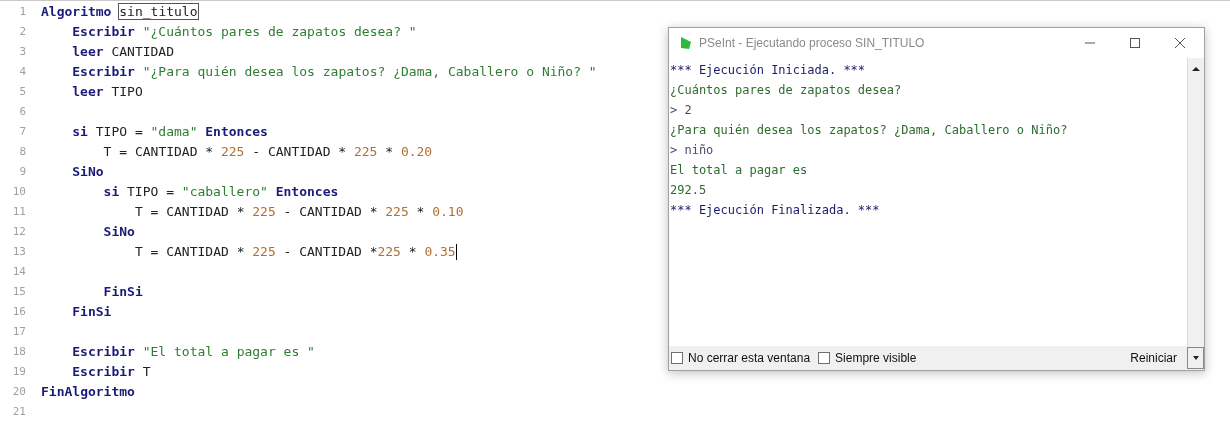 This screenshot has height=431, width=1230. What do you see at coordinates (22, 31) in the screenshot?
I see `line-number: 2` at bounding box center [22, 31].